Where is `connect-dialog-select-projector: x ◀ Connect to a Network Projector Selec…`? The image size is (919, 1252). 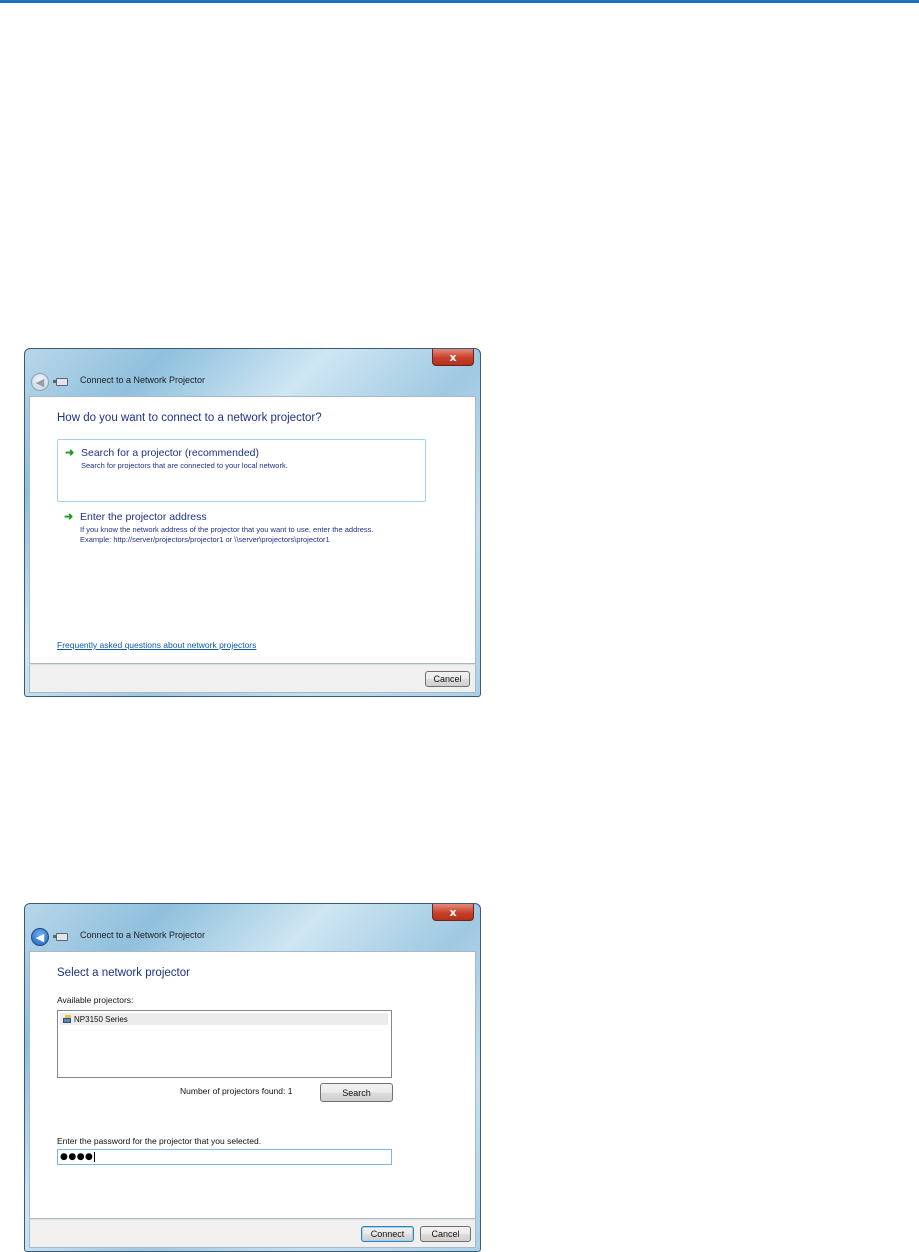
connect-dialog-select-projector: x ◀ Connect to a Network Projector Selec… is located at coordinates (252, 1077).